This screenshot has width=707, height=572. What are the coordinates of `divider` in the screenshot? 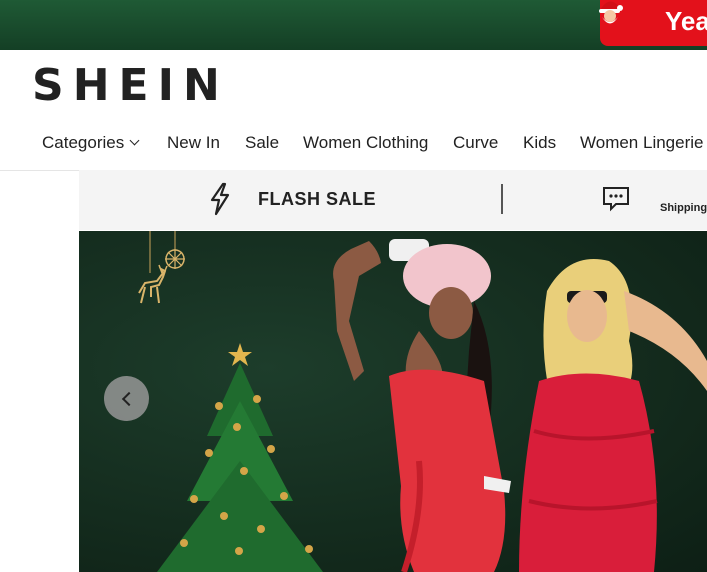 It's located at (502, 199).